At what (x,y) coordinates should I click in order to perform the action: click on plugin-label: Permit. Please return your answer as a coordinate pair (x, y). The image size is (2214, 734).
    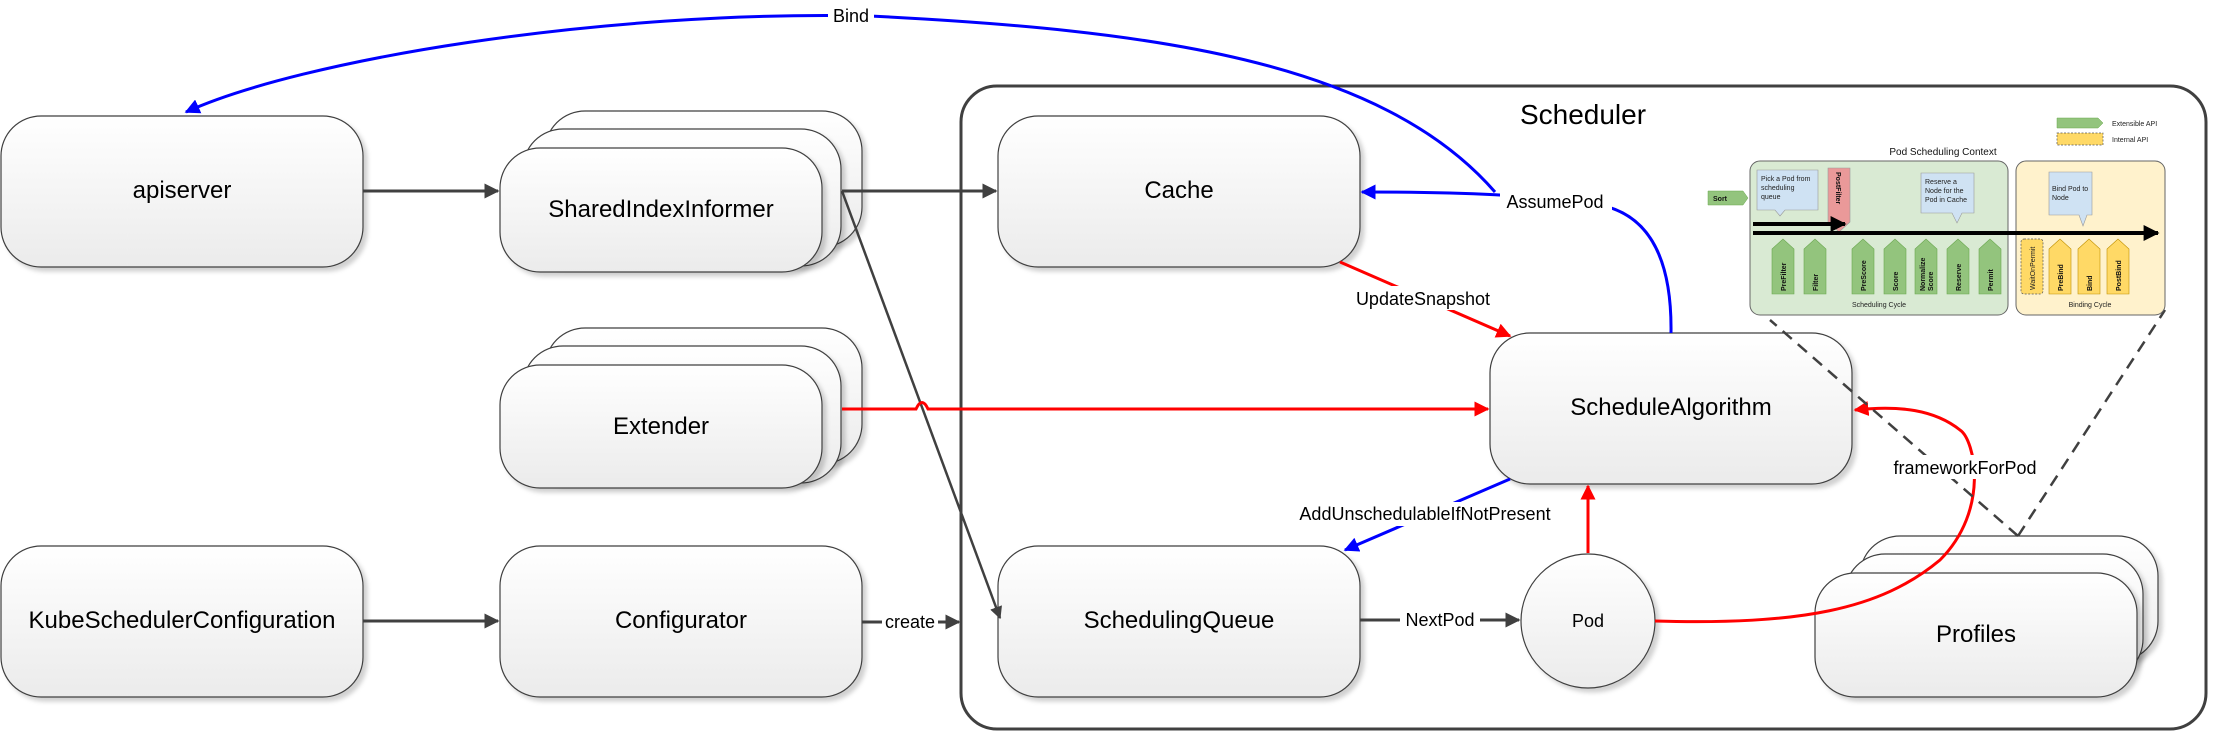
    Looking at the image, I should click on (1991, 280).